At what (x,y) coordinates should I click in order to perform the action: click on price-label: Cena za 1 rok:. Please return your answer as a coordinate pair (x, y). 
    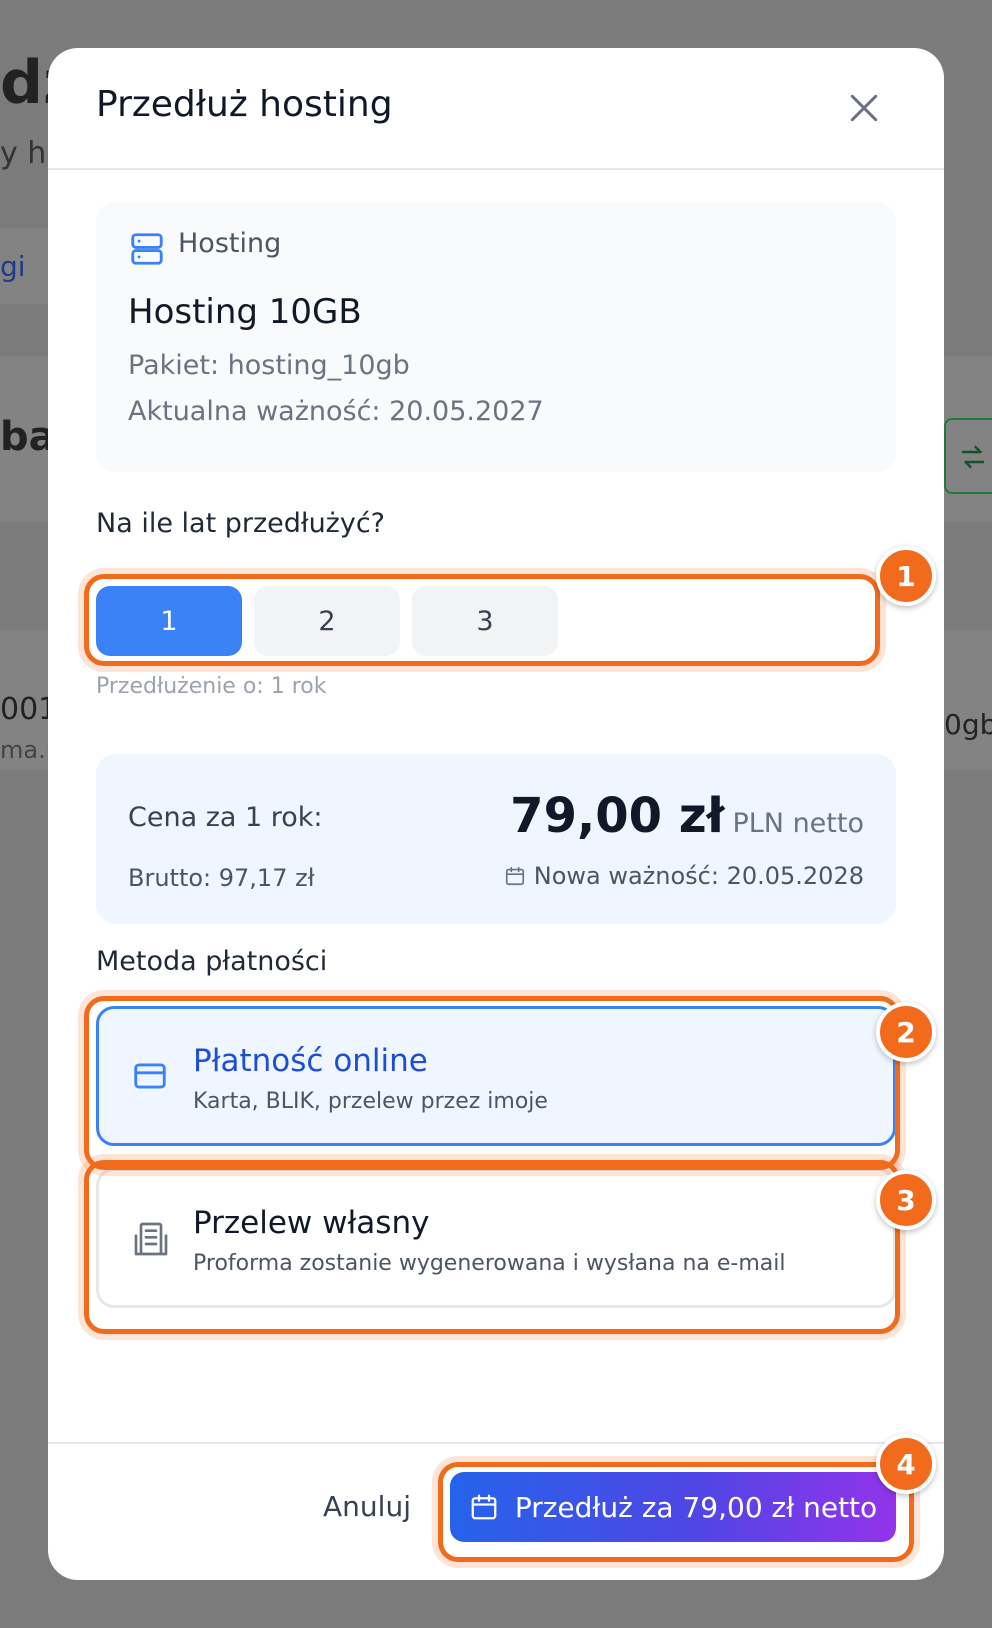
    Looking at the image, I should click on (225, 817).